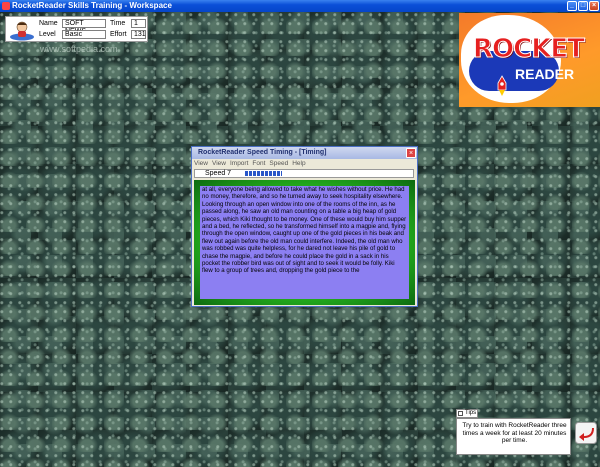 This screenshot has width=600, height=467. I want to click on logo-word-rocket: ROCKET, so click(529, 49).